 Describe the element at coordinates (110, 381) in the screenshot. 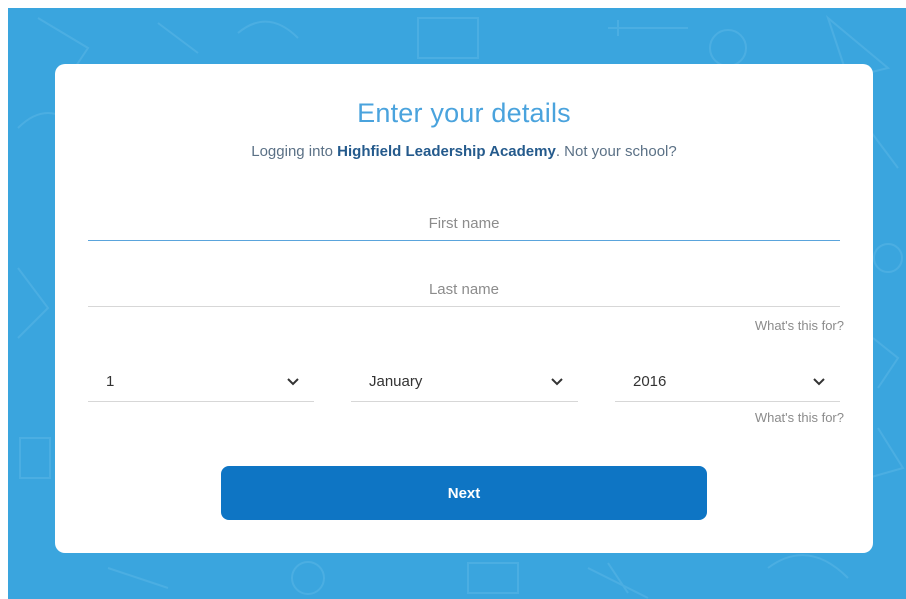

I see `dob-day-value: 1` at that location.